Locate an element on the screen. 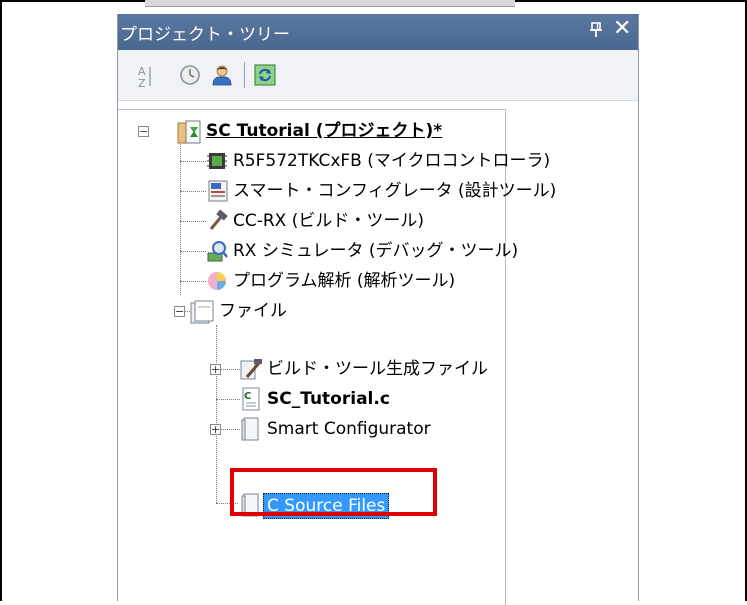 The height and width of the screenshot is (605, 747). panel-titlebar: プロジェクト・ツリー ✕ is located at coordinates (378, 32).